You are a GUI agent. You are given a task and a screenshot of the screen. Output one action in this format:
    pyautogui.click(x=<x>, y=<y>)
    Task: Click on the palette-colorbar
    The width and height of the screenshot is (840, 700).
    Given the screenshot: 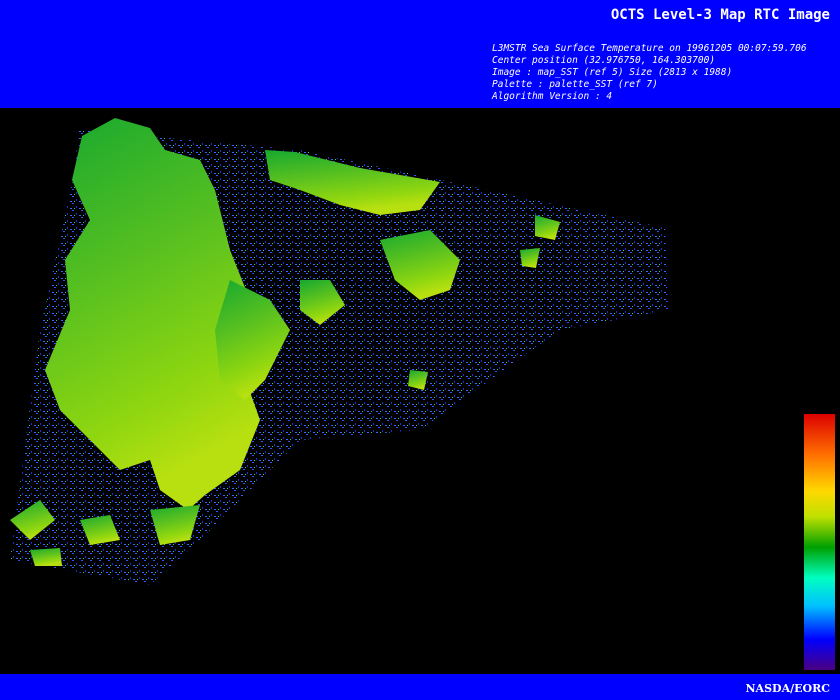 What is the action you would take?
    pyautogui.click(x=819, y=542)
    